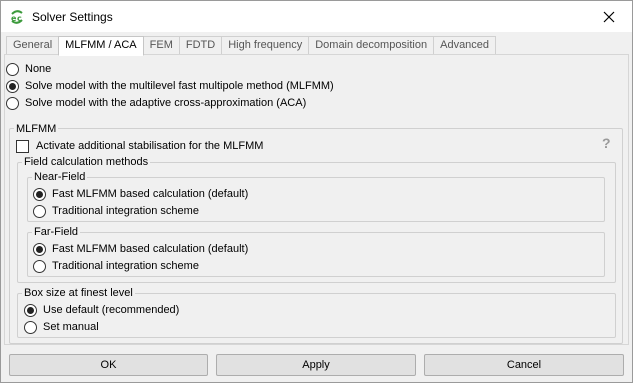 The image size is (633, 383). What do you see at coordinates (161, 45) in the screenshot?
I see `tab-fem: FEM` at bounding box center [161, 45].